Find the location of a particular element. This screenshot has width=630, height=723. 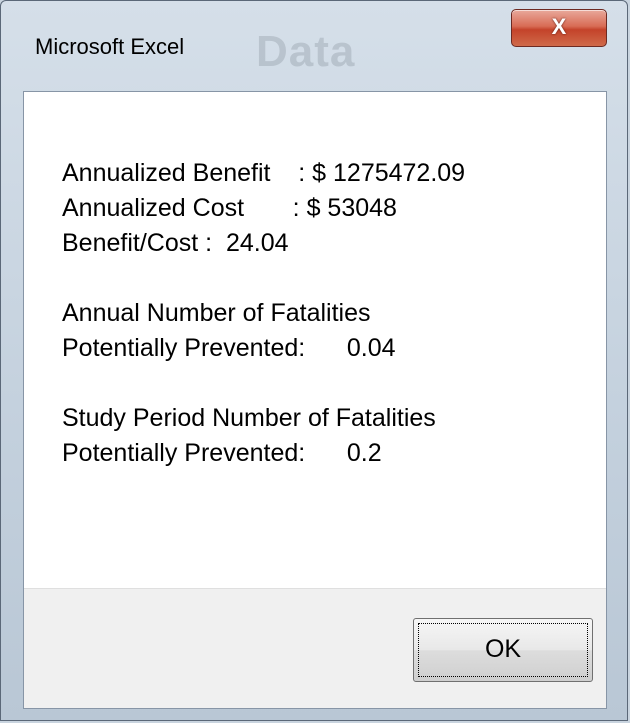

ok-button: OK is located at coordinates (503, 650).